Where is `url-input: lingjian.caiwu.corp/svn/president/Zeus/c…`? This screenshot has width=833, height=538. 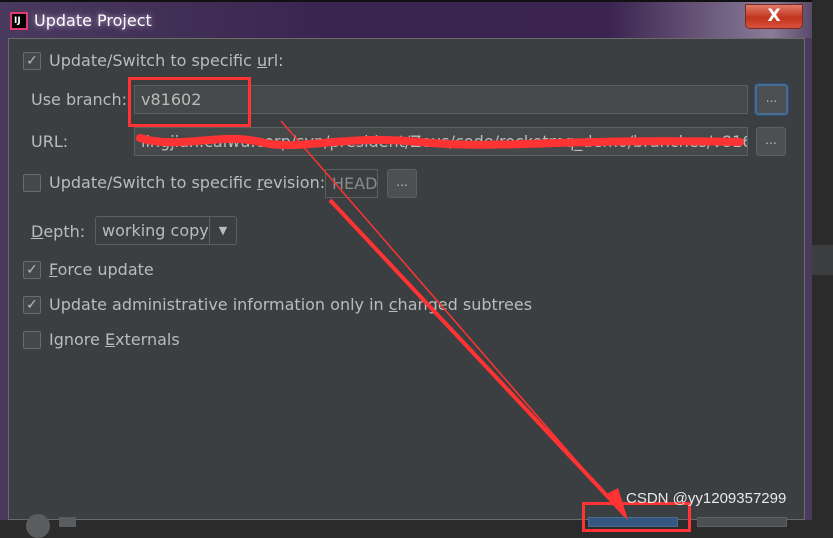
url-input: lingjian.caiwu.corp/svn/president/Zeus/c… is located at coordinates (441, 141).